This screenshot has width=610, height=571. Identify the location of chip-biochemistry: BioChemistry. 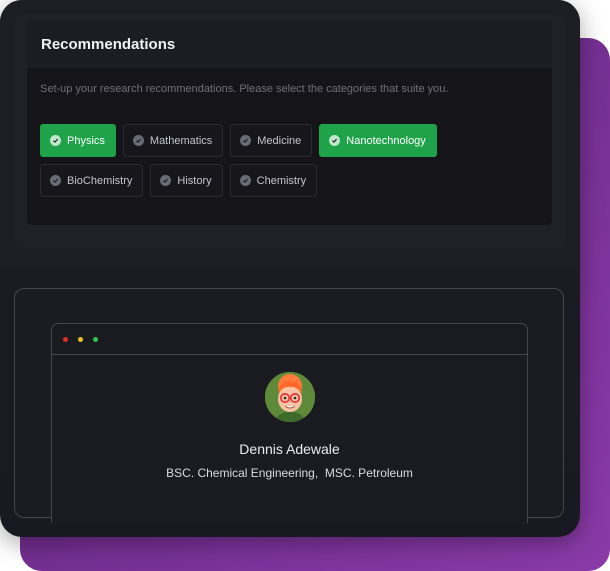
(92, 180).